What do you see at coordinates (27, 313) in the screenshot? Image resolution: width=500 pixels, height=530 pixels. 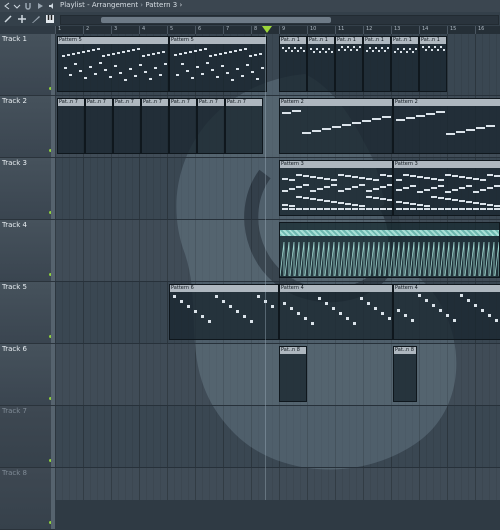 I see `track-header-5: Track 5` at bounding box center [27, 313].